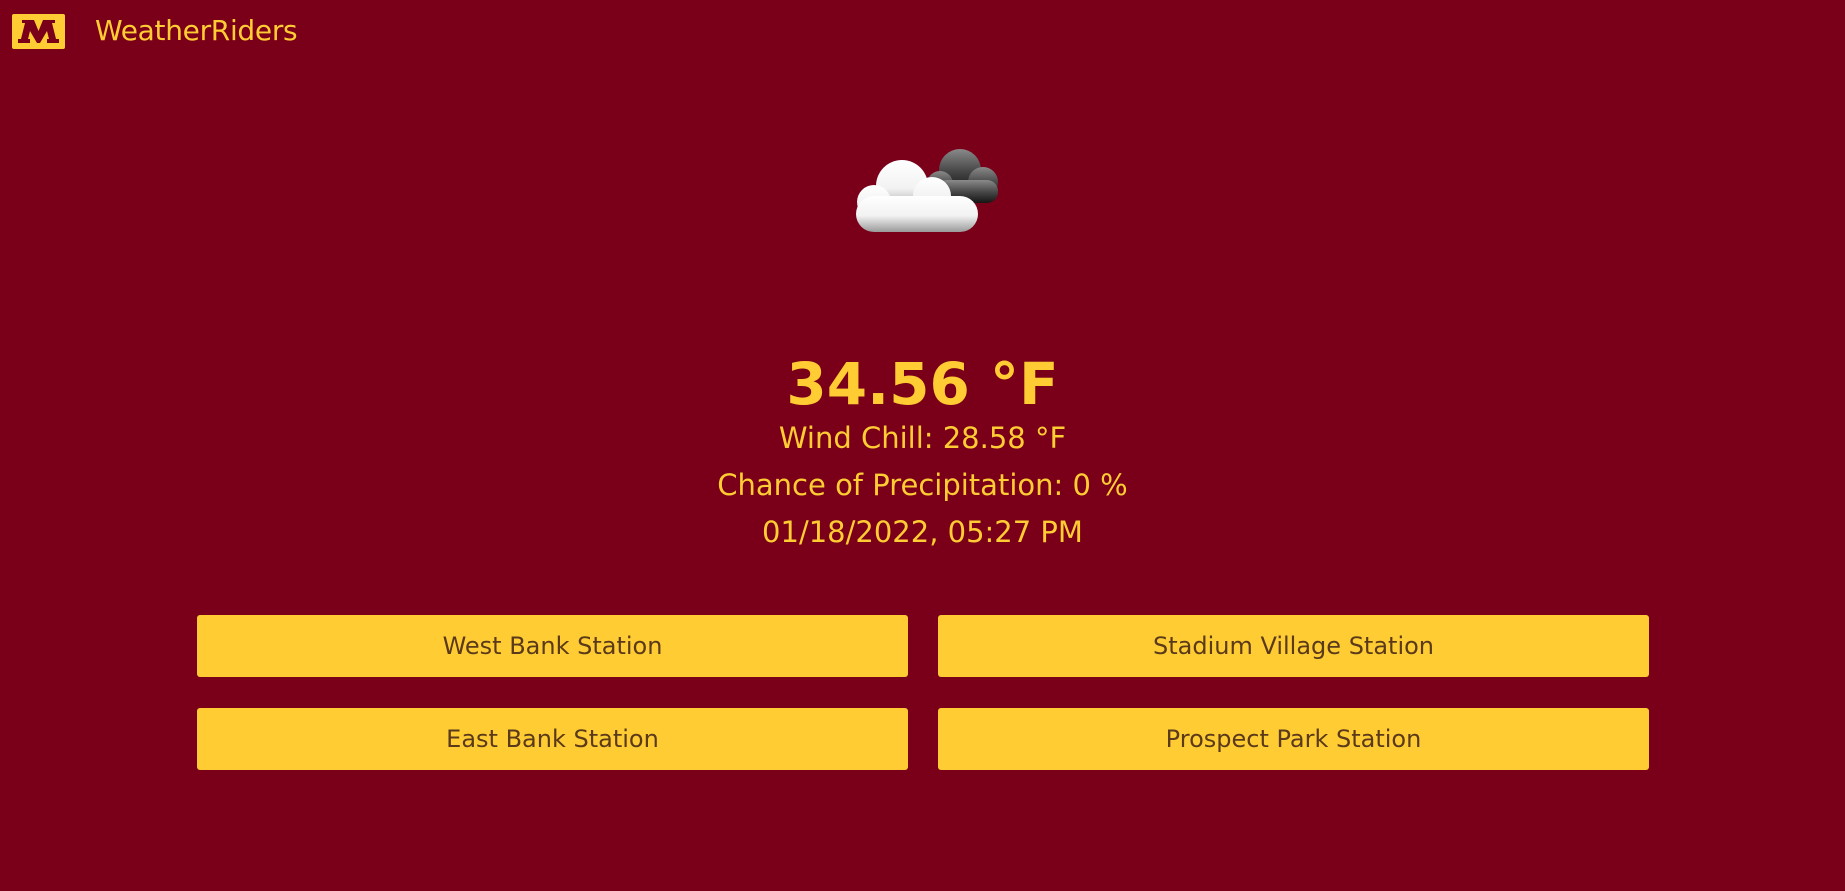 This screenshot has width=1845, height=891. Describe the element at coordinates (922, 532) in the screenshot. I see `datetime-readout: 01/18/2022, 05:27 PM` at that location.